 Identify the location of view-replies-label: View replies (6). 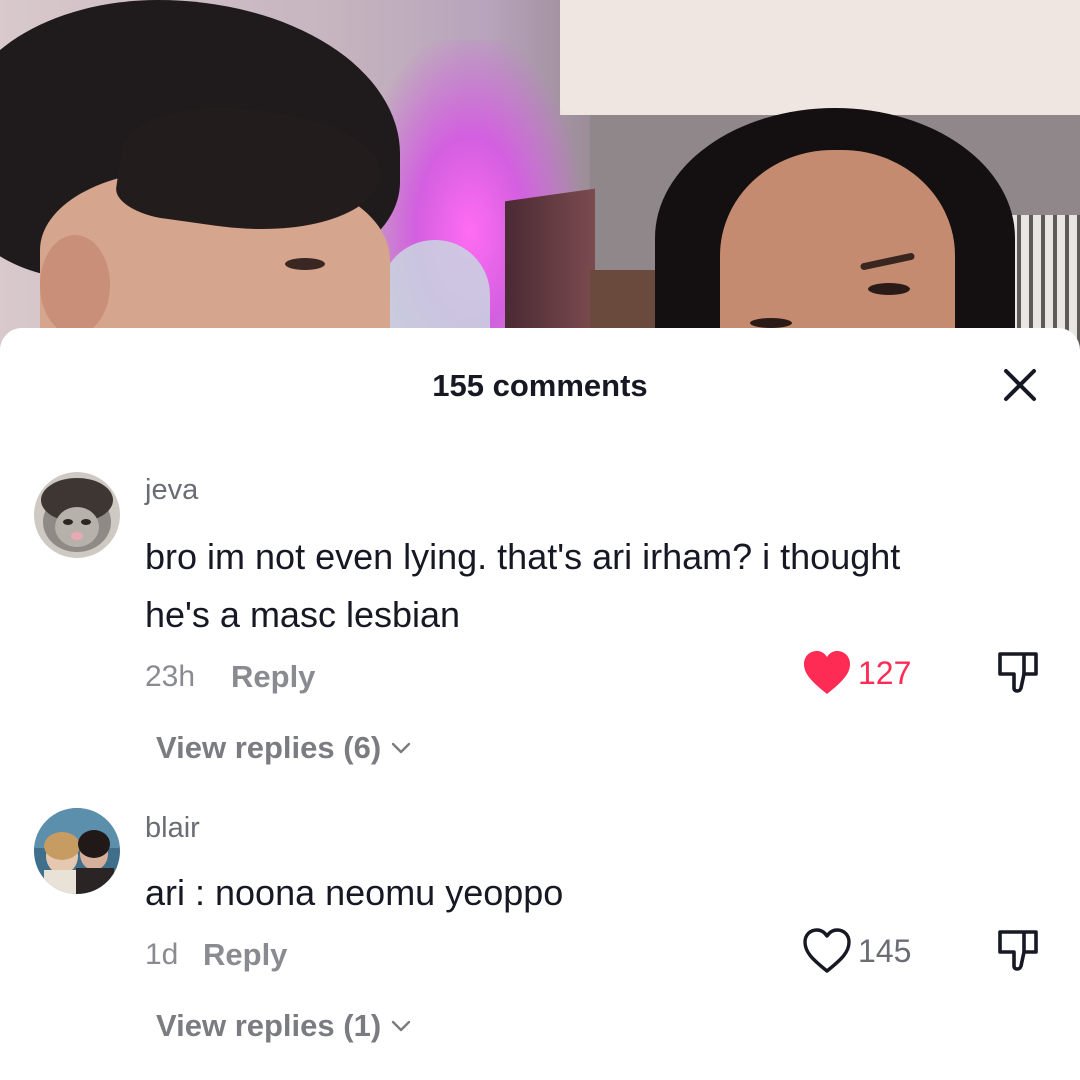
(269, 747).